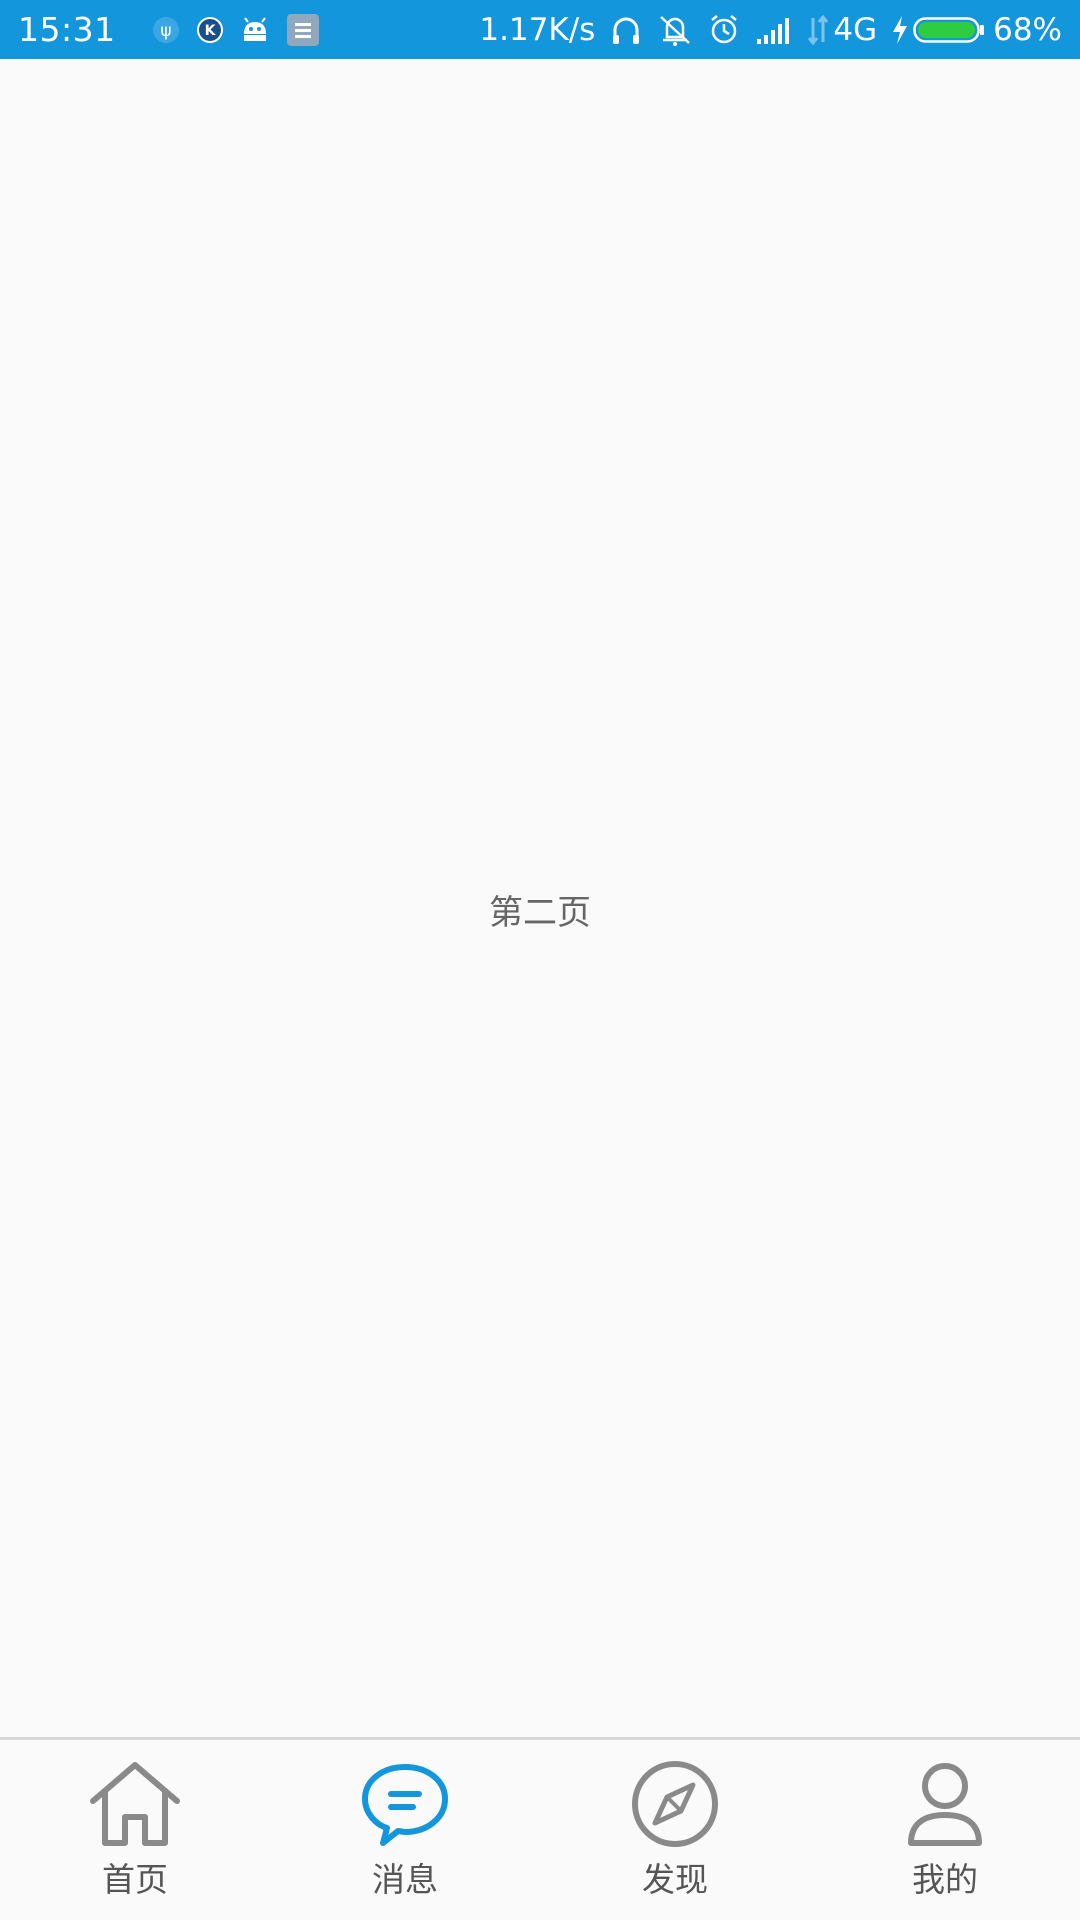  I want to click on status-left-icons: ψ K, so click(228, 30).